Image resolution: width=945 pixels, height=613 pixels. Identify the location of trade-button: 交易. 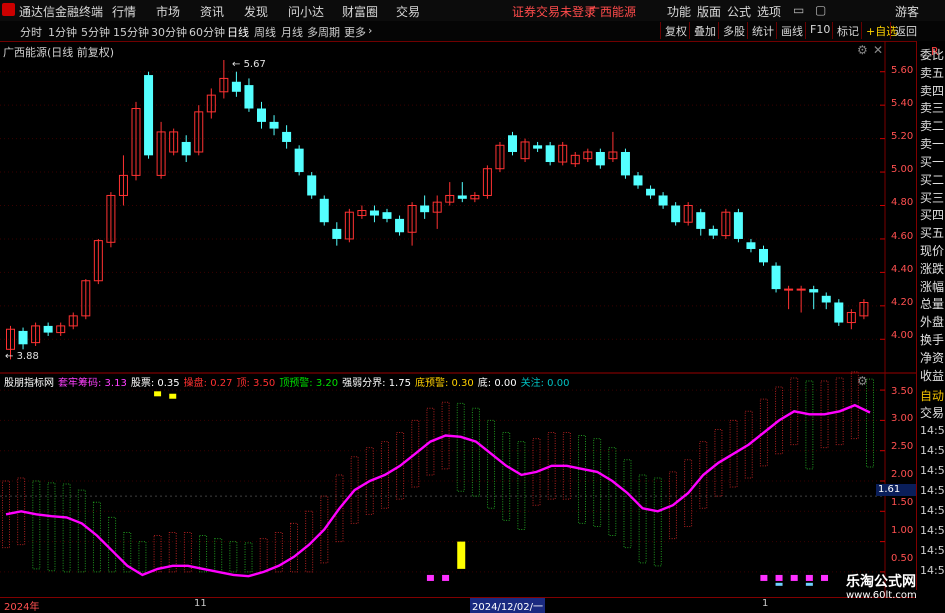
(932, 412).